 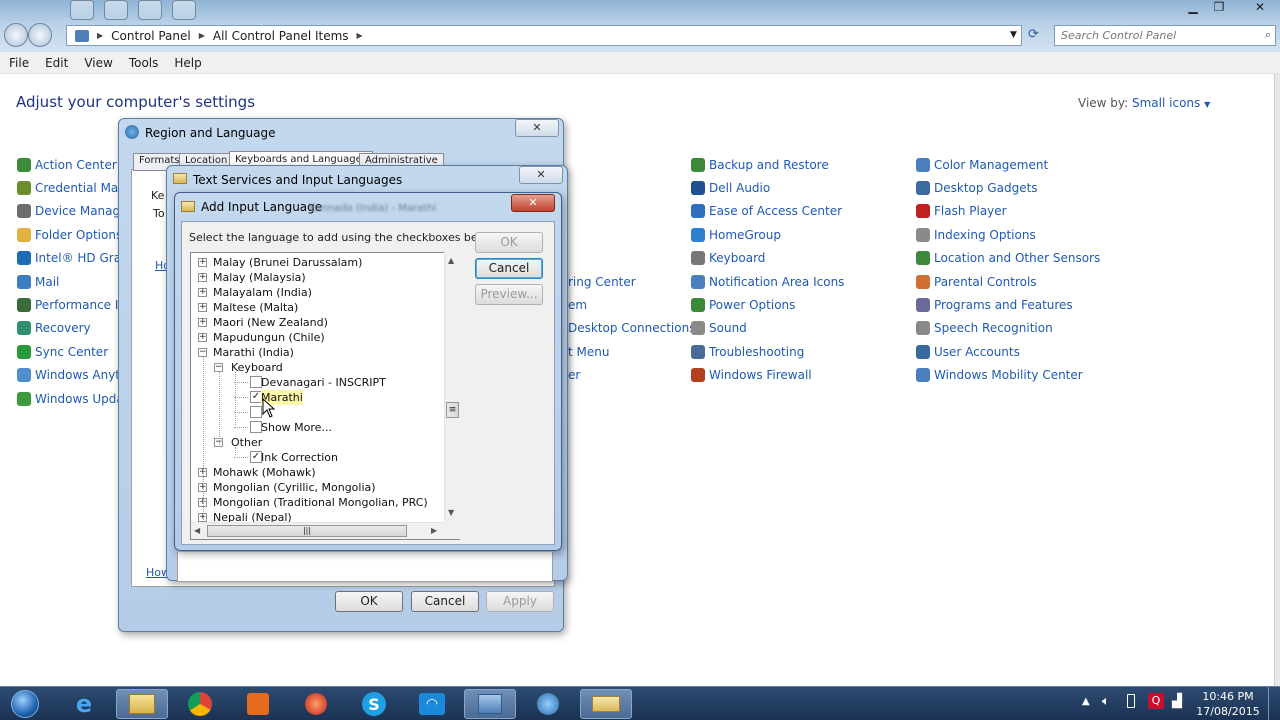 I want to click on control-panel-item: Windows Update, so click(x=69, y=398).